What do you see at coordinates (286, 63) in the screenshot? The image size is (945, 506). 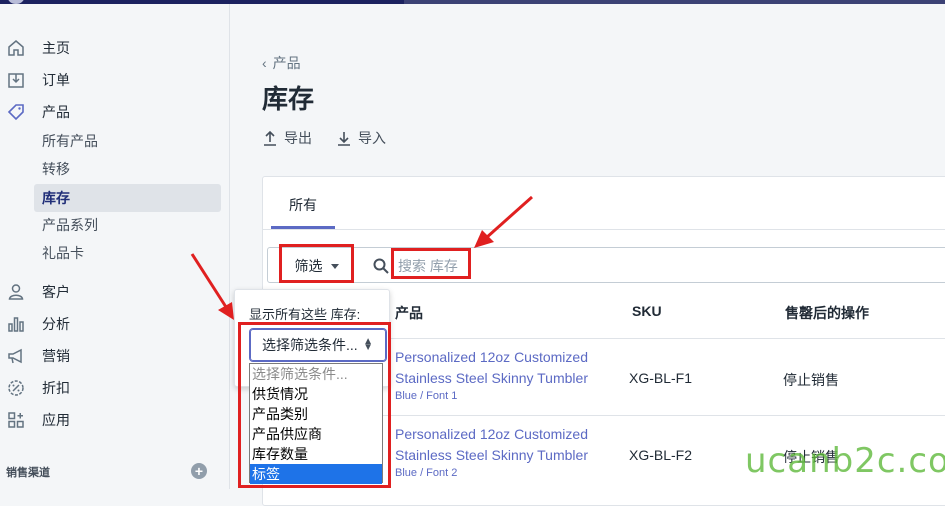 I see `breadcrumb-label: 产品` at bounding box center [286, 63].